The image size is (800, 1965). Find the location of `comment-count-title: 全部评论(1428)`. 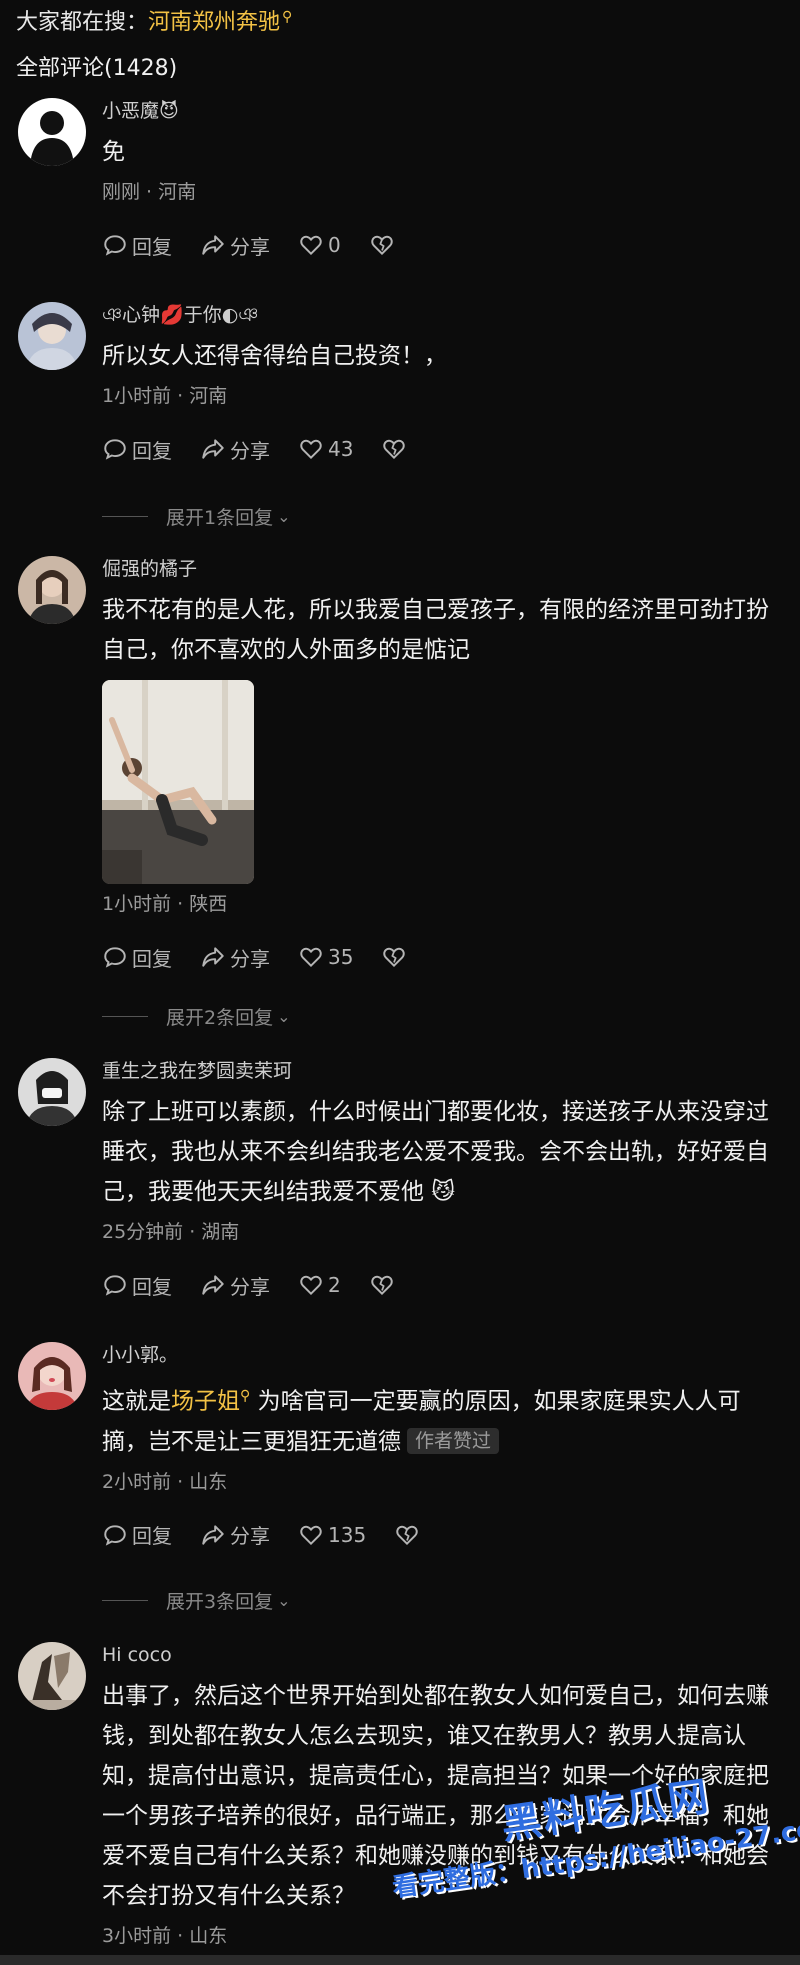

comment-count-title: 全部评论(1428) is located at coordinates (97, 68).